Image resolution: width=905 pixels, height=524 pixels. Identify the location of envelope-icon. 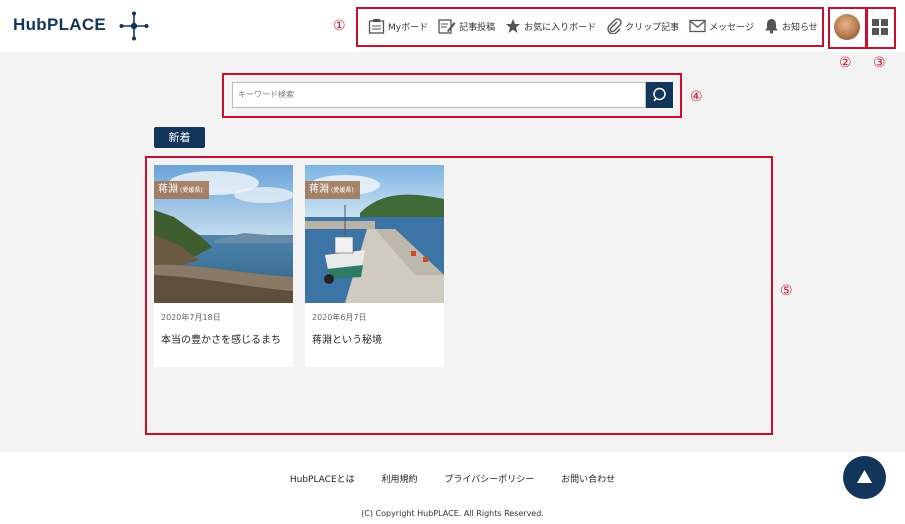
(697, 26).